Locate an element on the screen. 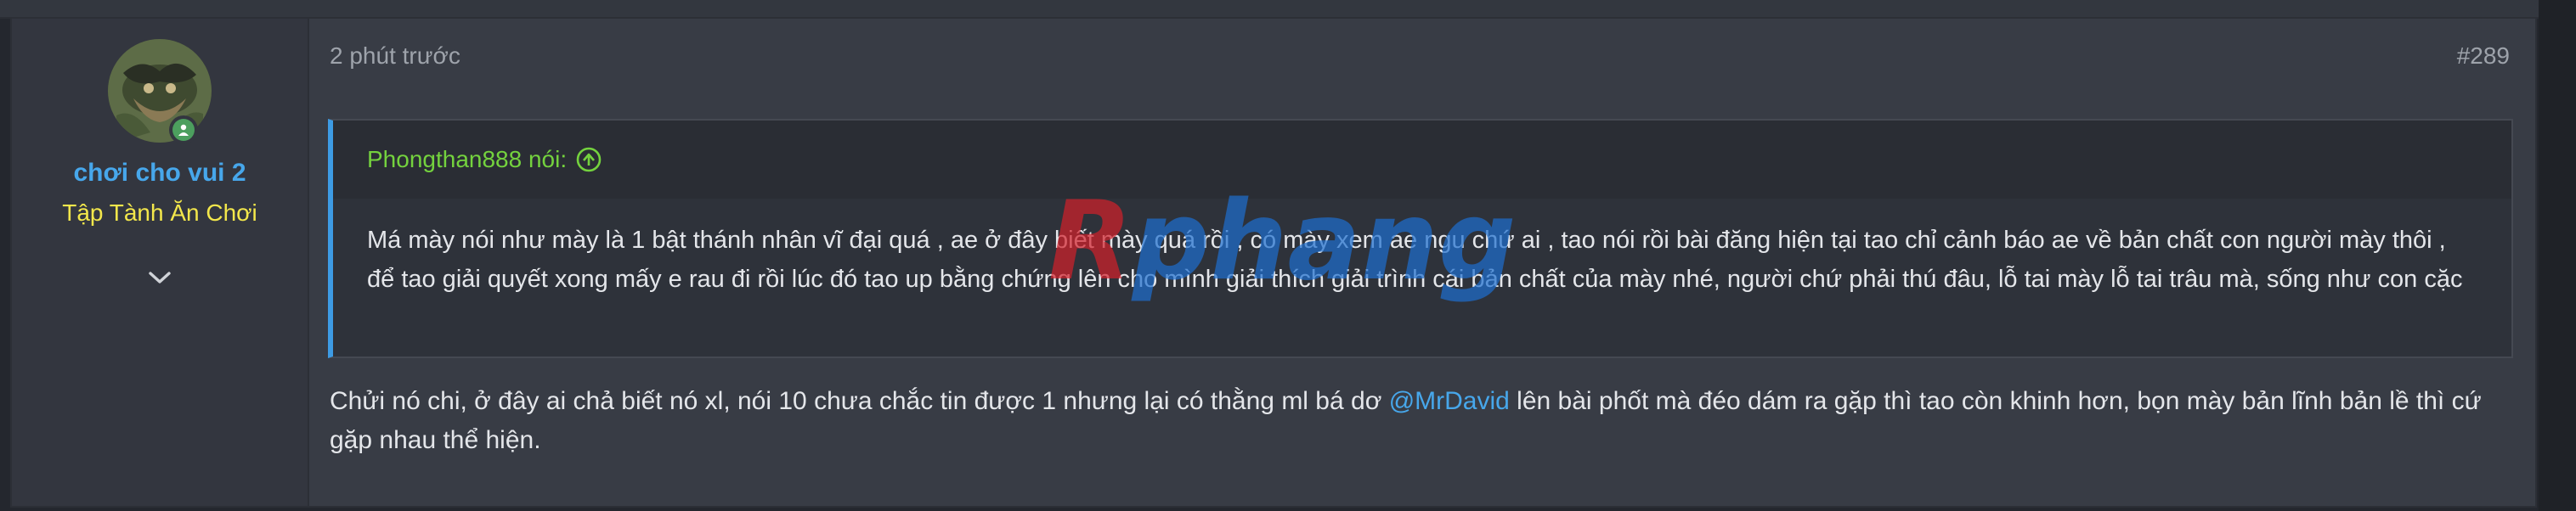 Image resolution: width=2576 pixels, height=511 pixels. chevron-down-icon is located at coordinates (160, 278).